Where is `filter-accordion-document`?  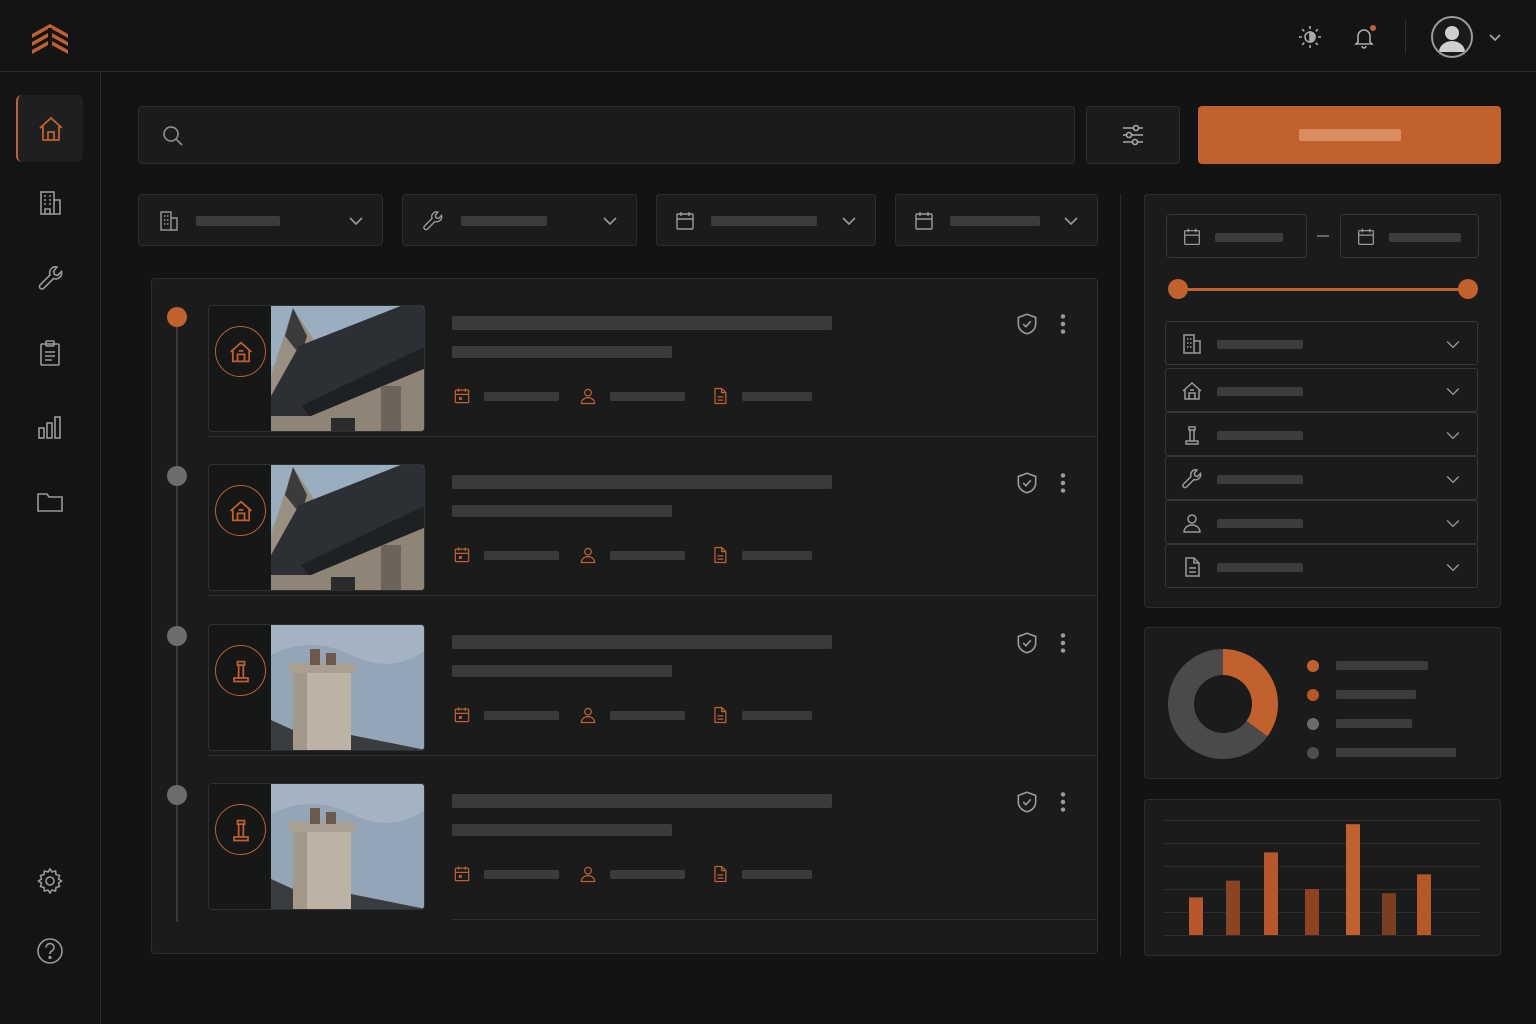 filter-accordion-document is located at coordinates (1321, 566).